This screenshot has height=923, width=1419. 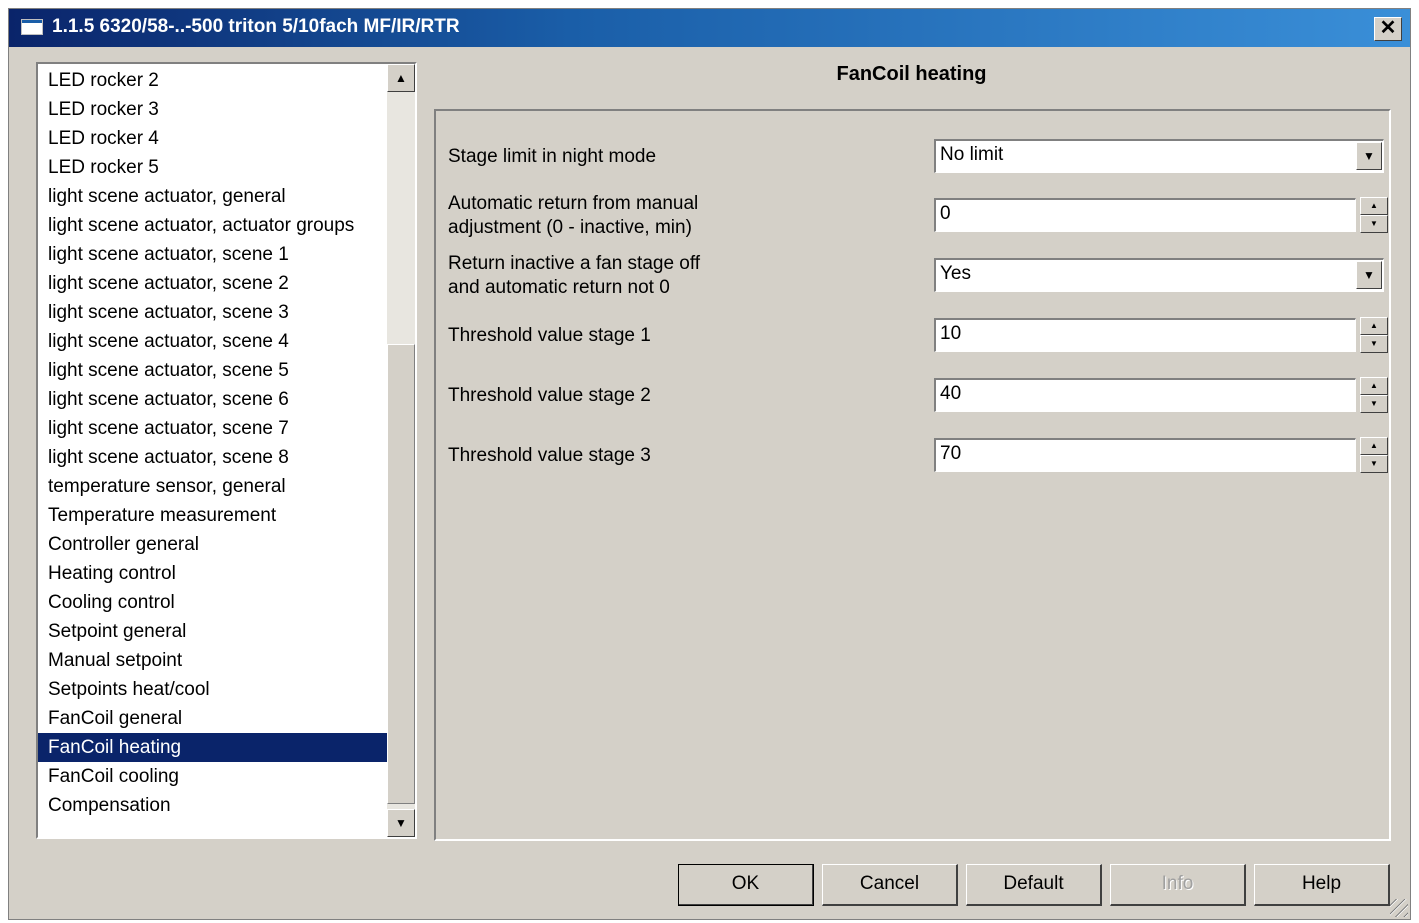 What do you see at coordinates (213, 689) in the screenshot?
I see `tree-item: Setpoints heat/cool` at bounding box center [213, 689].